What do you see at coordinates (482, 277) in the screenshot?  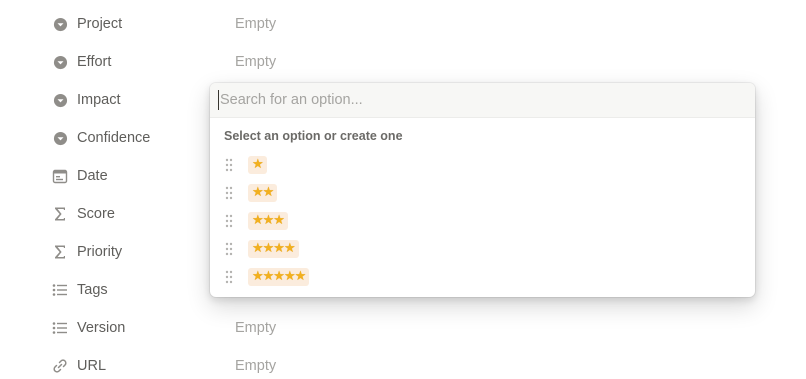 I see `option-item-5-stars: ★★★★★` at bounding box center [482, 277].